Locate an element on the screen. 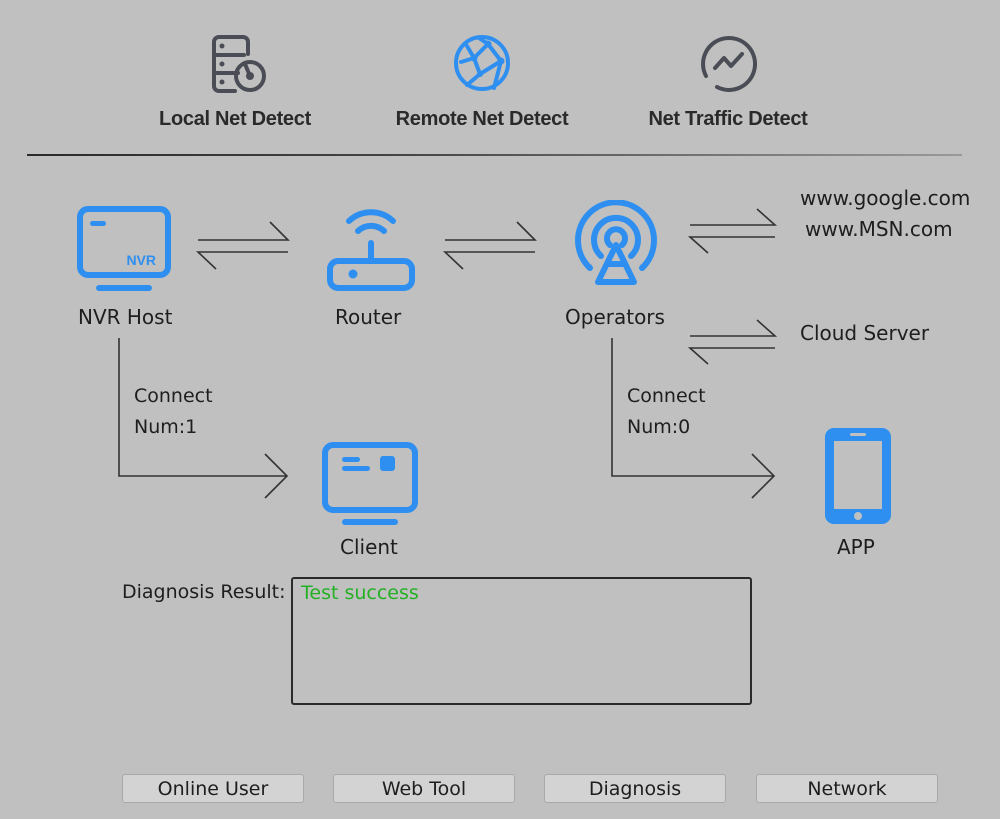  diagnosis-result-box: Test success is located at coordinates (521, 641).